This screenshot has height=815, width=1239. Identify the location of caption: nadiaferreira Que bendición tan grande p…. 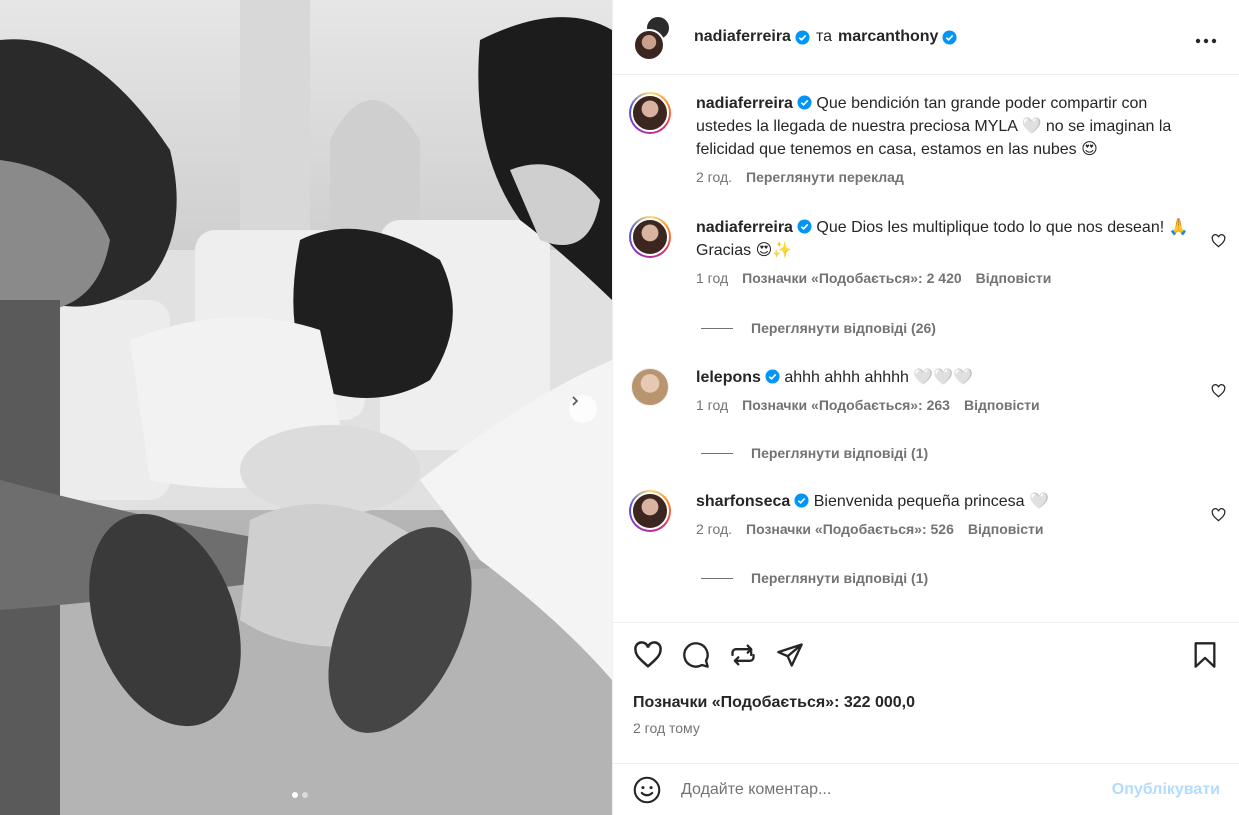
(931, 138).